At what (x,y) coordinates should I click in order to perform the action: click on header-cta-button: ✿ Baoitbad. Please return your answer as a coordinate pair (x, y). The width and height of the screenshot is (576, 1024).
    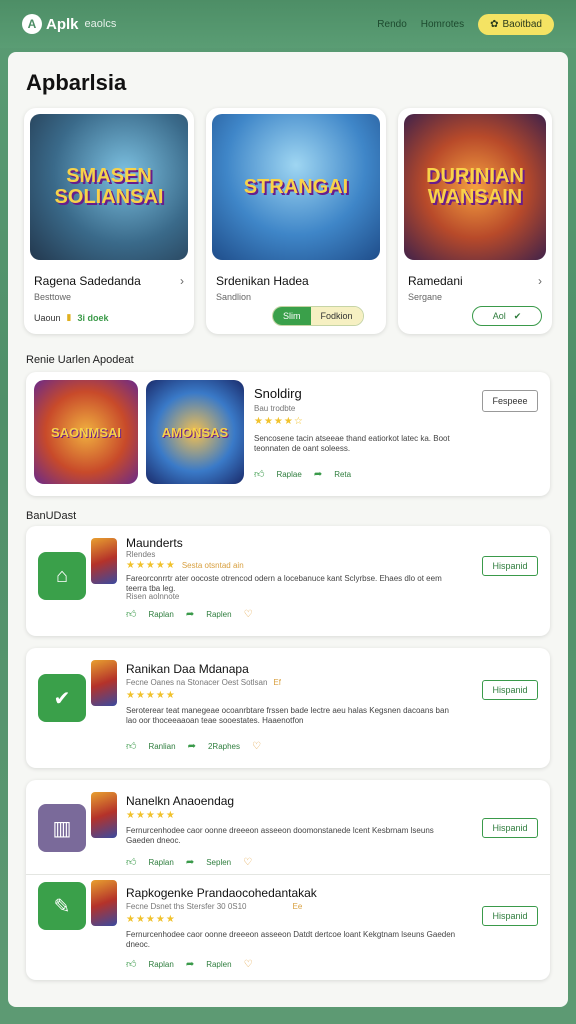
    Looking at the image, I should click on (516, 24).